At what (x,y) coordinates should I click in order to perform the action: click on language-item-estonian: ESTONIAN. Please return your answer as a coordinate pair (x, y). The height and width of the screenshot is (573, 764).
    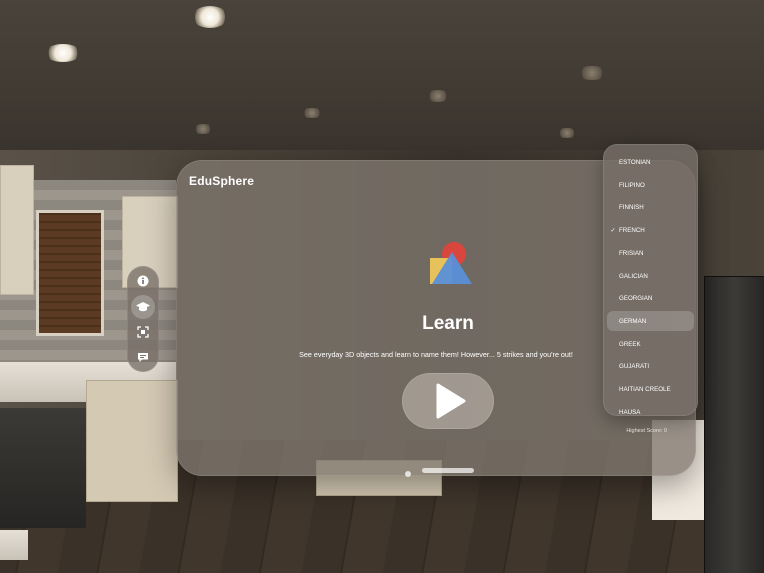
    Looking at the image, I should click on (650, 162).